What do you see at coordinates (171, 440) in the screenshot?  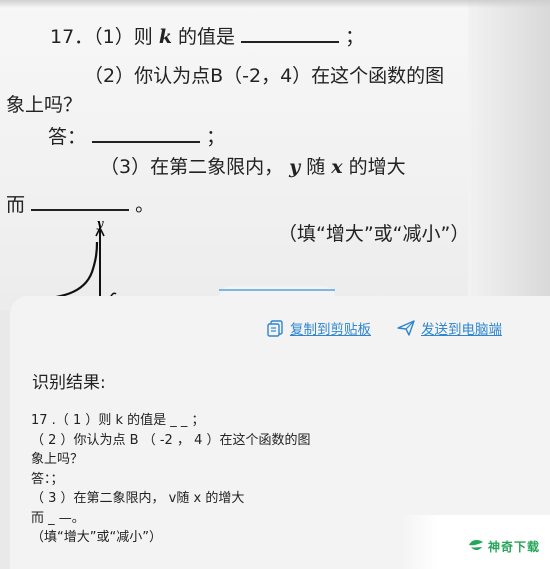 I see `result-line: （ 2 ）你认为点 B （ -2 ， 4 ）在这个函数的图` at bounding box center [171, 440].